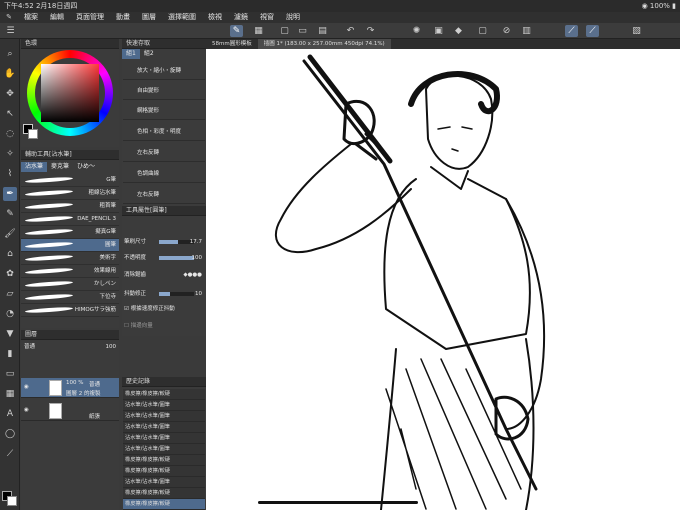 This screenshot has height=510, width=680. What do you see at coordinates (182, 17) in the screenshot?
I see `menu-selection: 選擇範圍` at bounding box center [182, 17].